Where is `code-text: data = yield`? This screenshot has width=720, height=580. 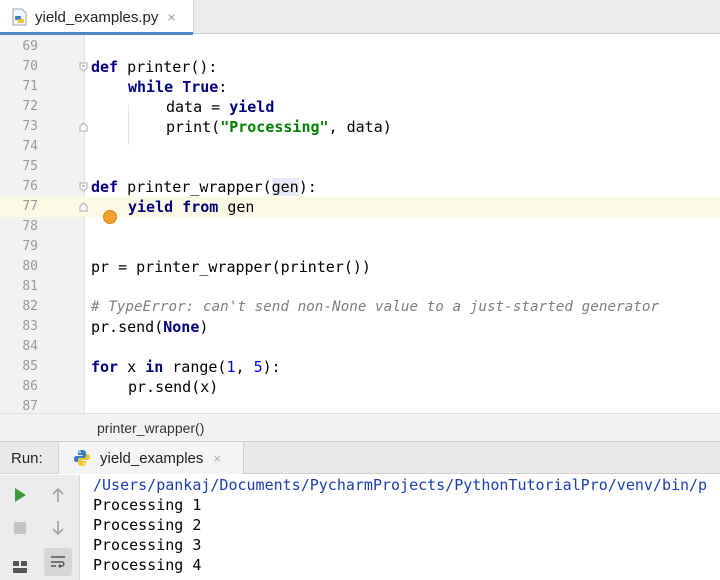 code-text: data = yield is located at coordinates (220, 107).